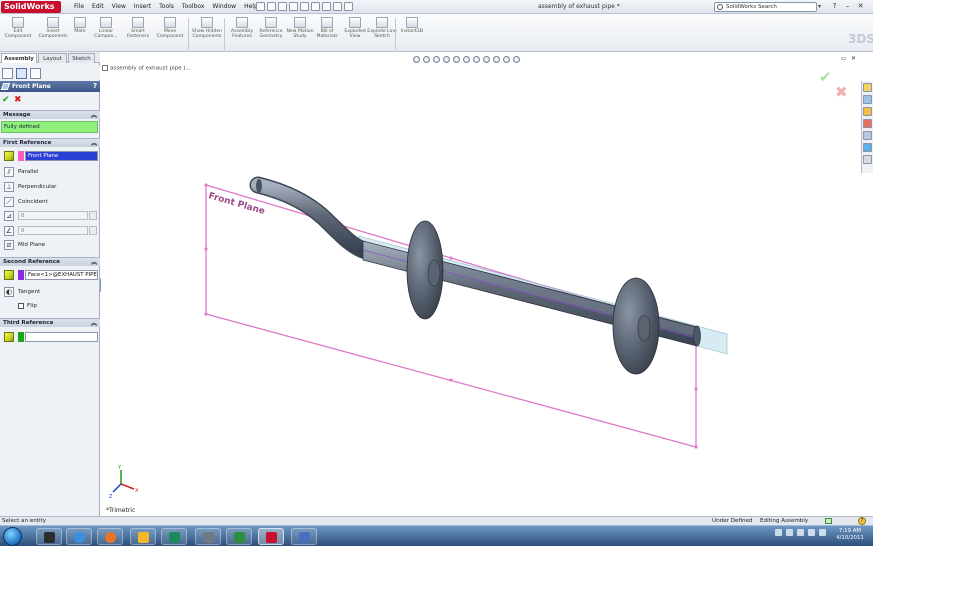  I want to click on menu-insert: Insert, so click(142, 7).